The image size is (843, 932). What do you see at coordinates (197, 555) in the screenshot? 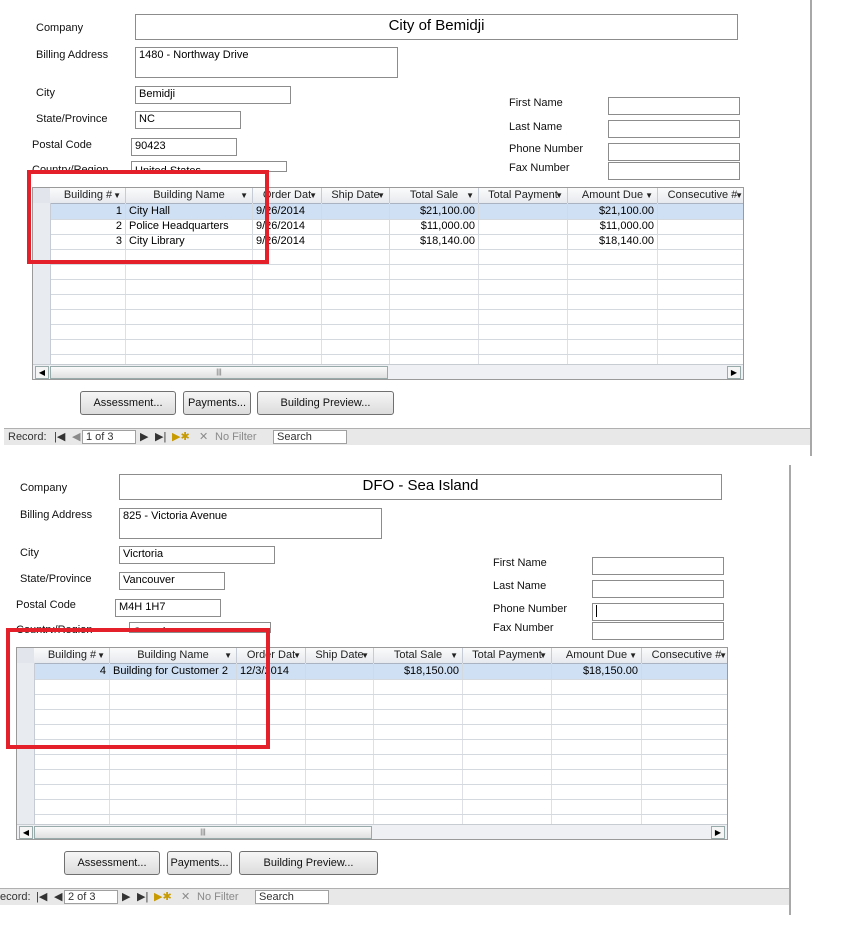
I see `city-field: Vicrtoria` at bounding box center [197, 555].